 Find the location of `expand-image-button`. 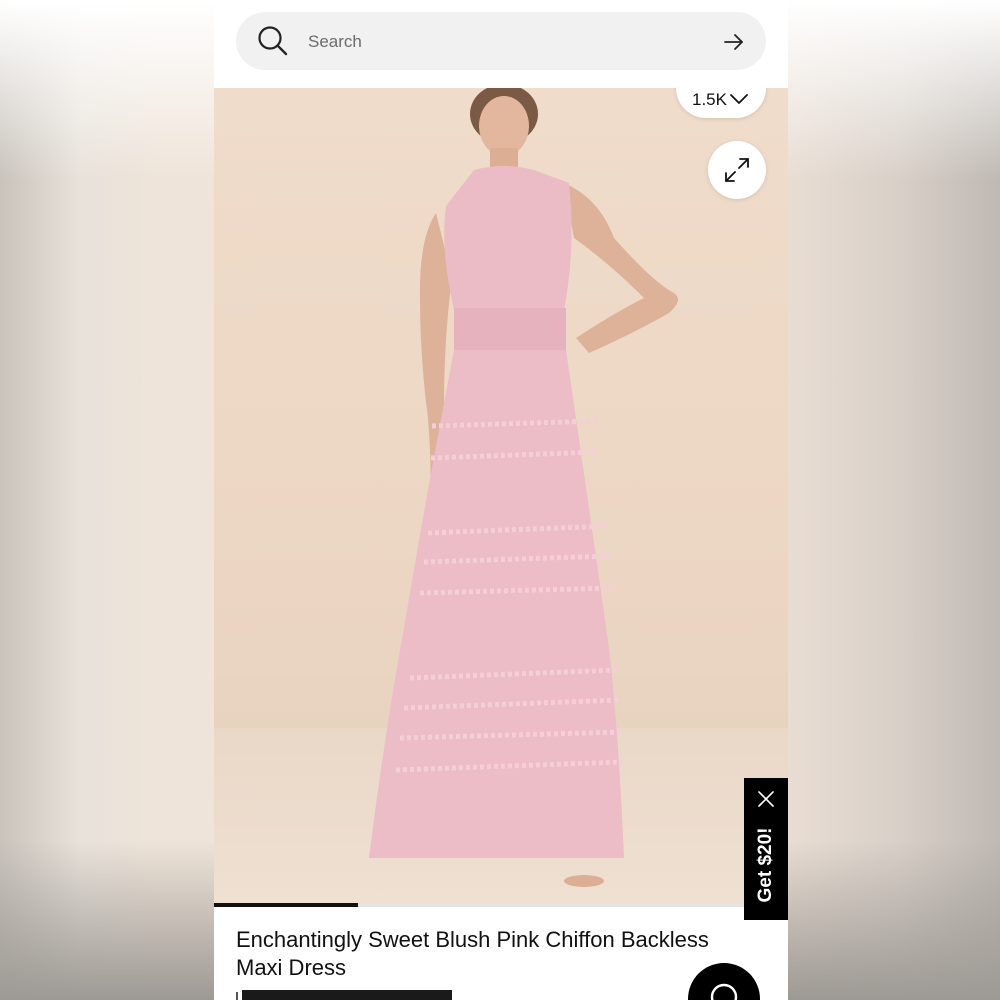

expand-image-button is located at coordinates (737, 170).